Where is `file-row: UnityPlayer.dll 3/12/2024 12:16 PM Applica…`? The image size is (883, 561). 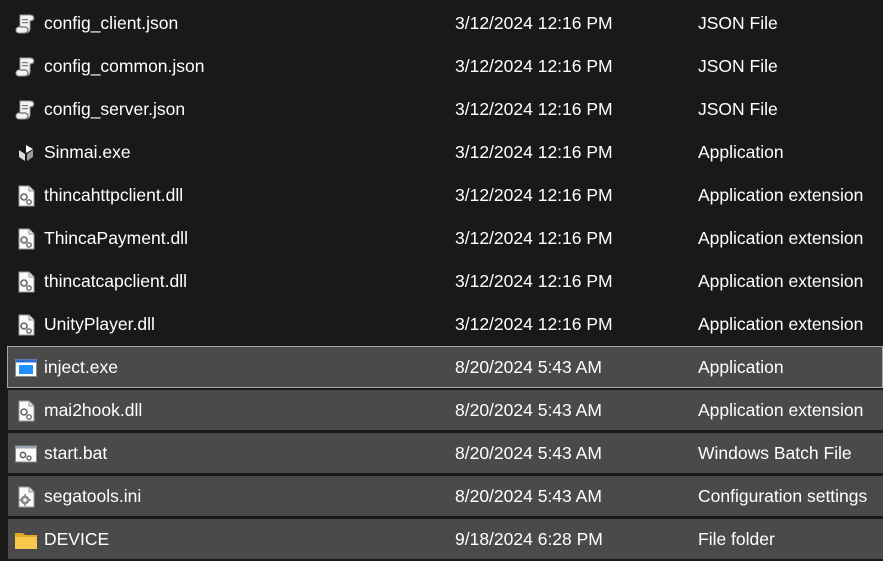 file-row: UnityPlayer.dll 3/12/2024 12:16 PM Applica… is located at coordinates (441, 324).